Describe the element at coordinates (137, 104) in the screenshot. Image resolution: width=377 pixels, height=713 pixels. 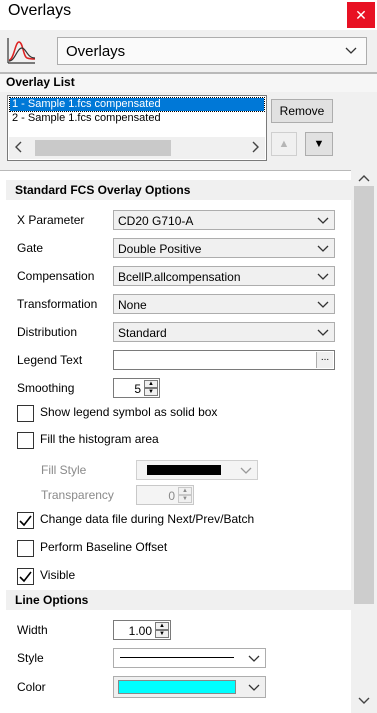
I see `list-item: 1 - Sample 1.fcs compensated` at that location.